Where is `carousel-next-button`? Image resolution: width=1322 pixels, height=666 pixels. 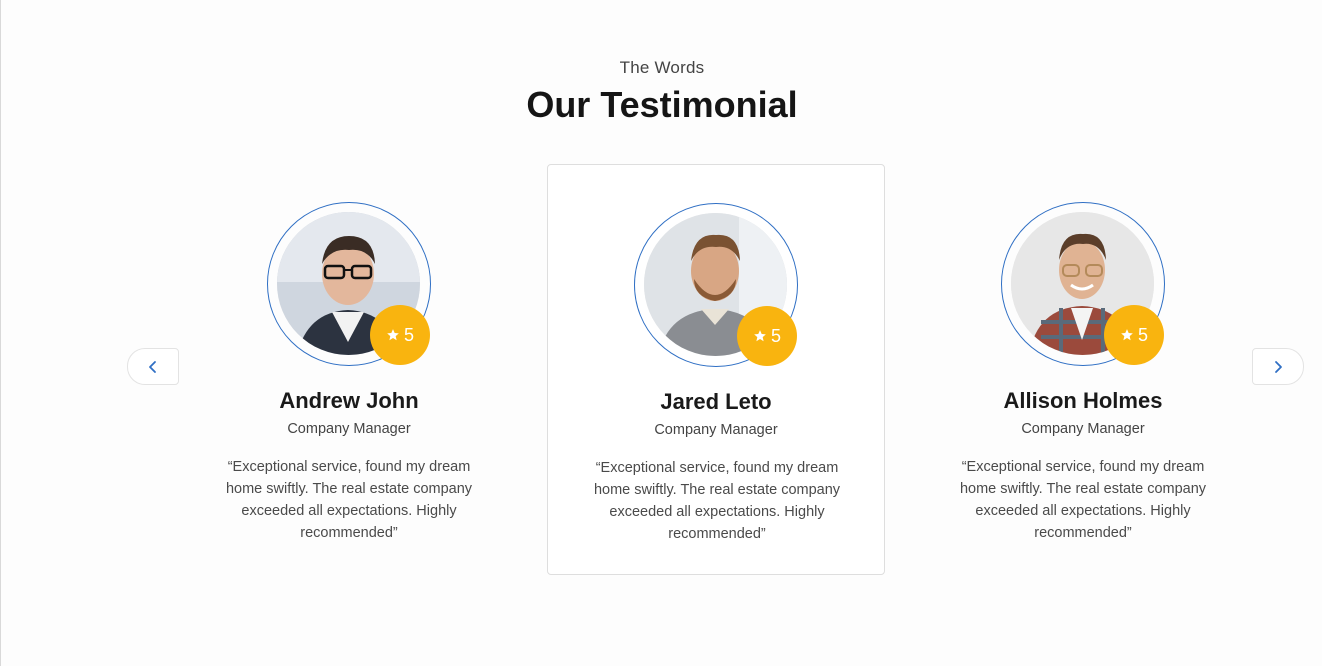
carousel-next-button is located at coordinates (1278, 366).